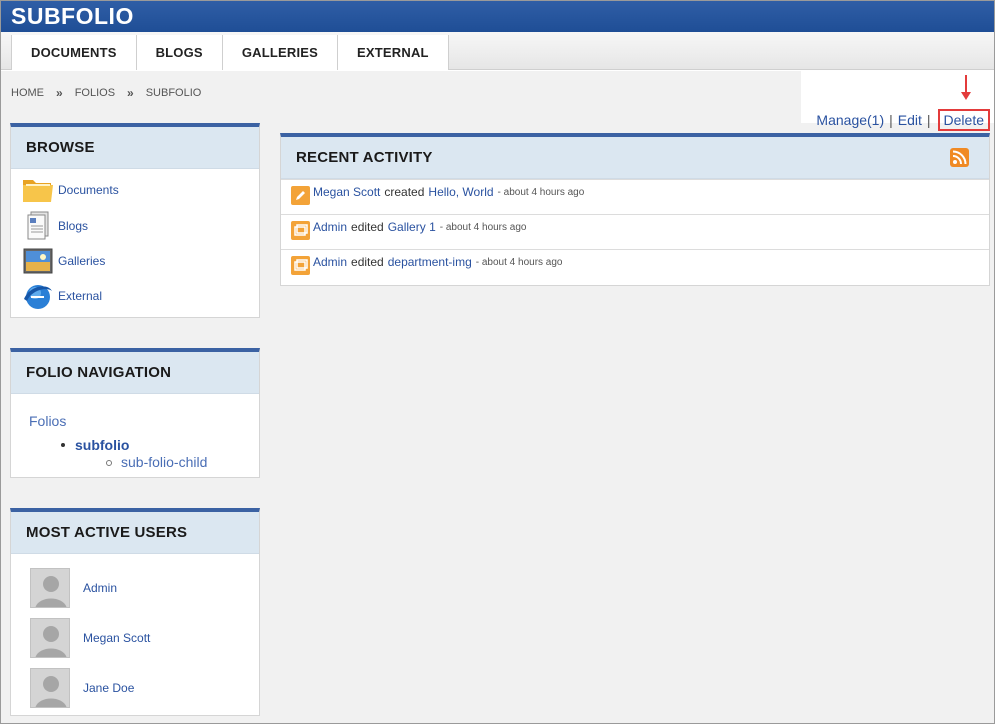  I want to click on browse-item-label: Documents, so click(88, 190).